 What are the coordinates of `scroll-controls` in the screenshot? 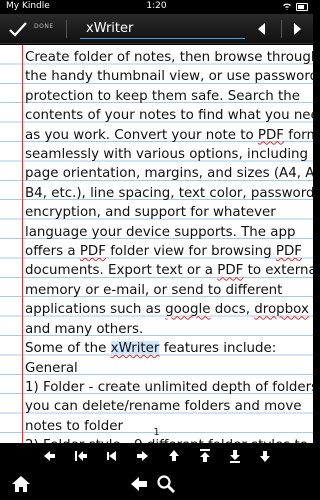 It's located at (156, 458).